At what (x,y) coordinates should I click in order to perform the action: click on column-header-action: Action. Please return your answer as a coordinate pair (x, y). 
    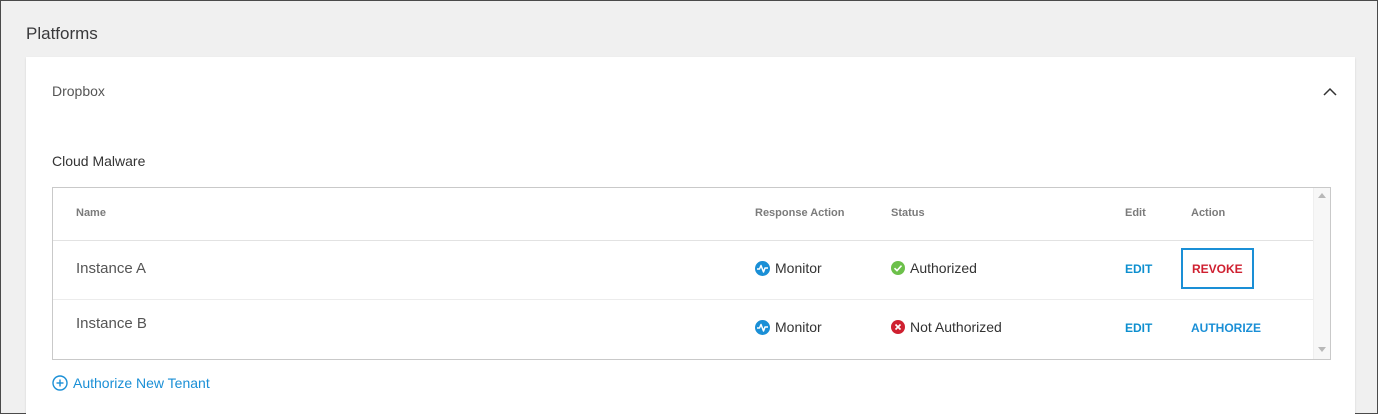
    Looking at the image, I should click on (1208, 213).